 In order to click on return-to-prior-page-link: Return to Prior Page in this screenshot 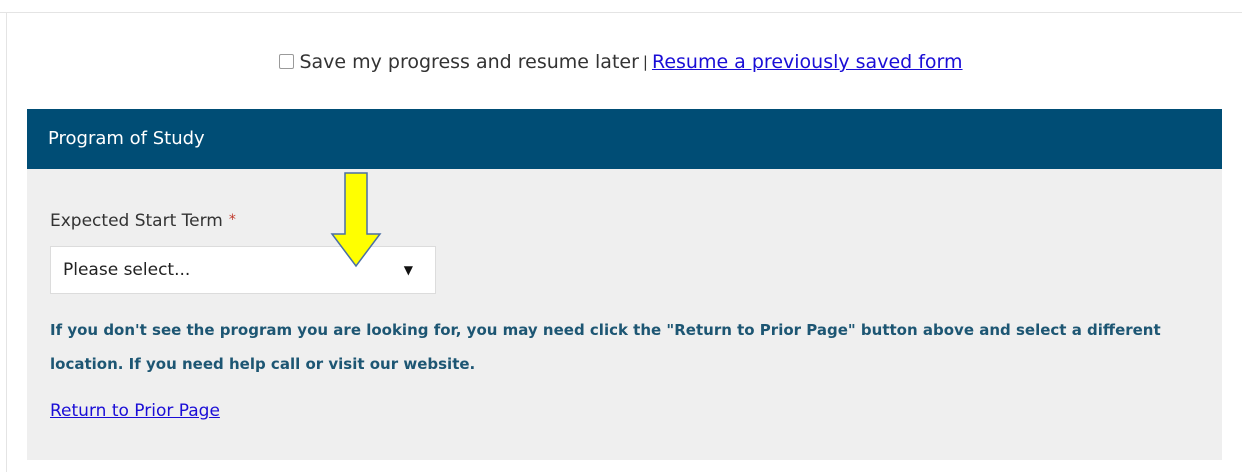, I will do `click(135, 411)`.